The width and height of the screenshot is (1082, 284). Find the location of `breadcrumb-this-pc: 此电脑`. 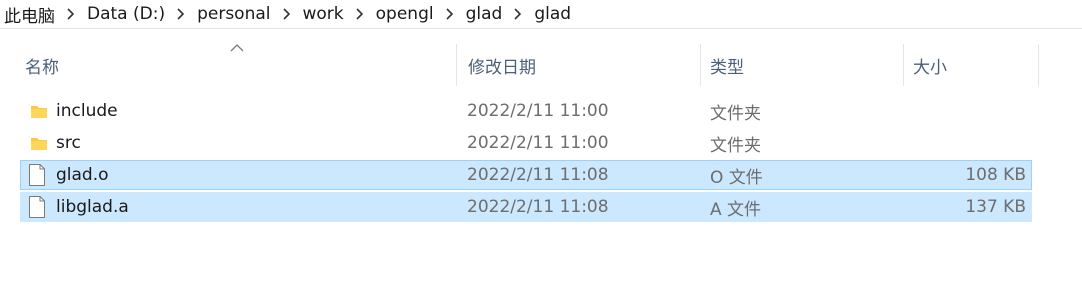

breadcrumb-this-pc: 此电脑 is located at coordinates (28, 14).